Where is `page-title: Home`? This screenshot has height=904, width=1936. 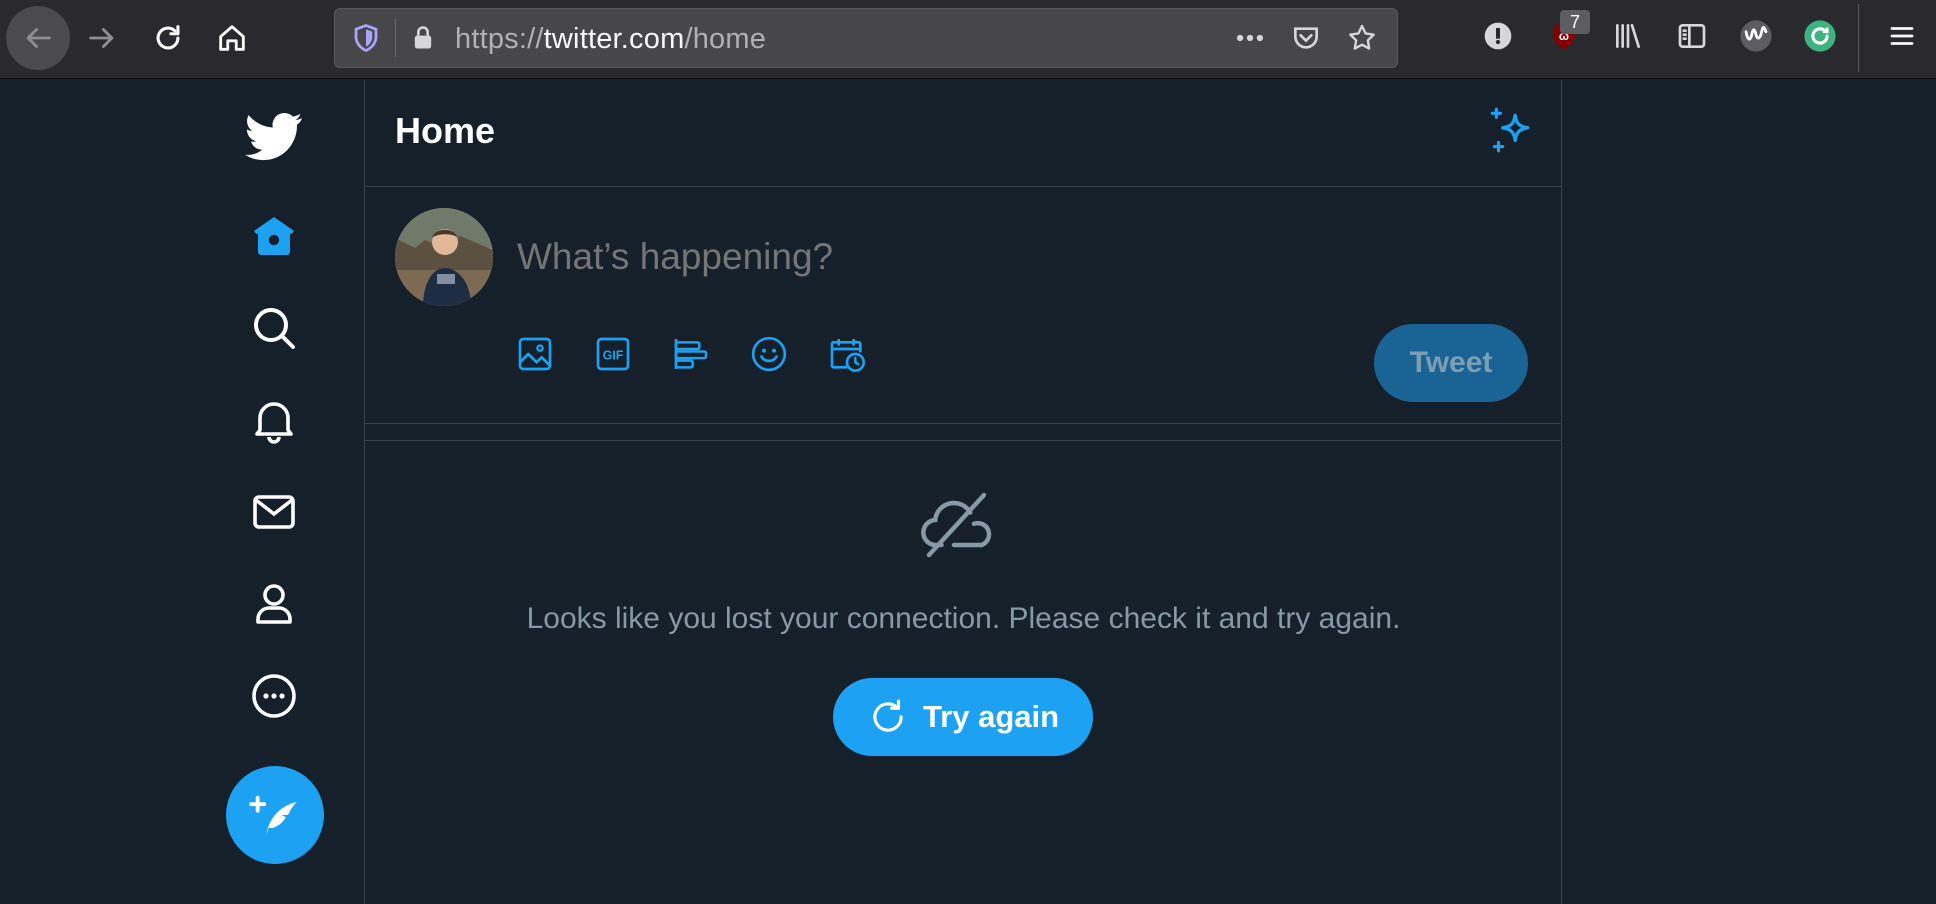 page-title: Home is located at coordinates (445, 130).